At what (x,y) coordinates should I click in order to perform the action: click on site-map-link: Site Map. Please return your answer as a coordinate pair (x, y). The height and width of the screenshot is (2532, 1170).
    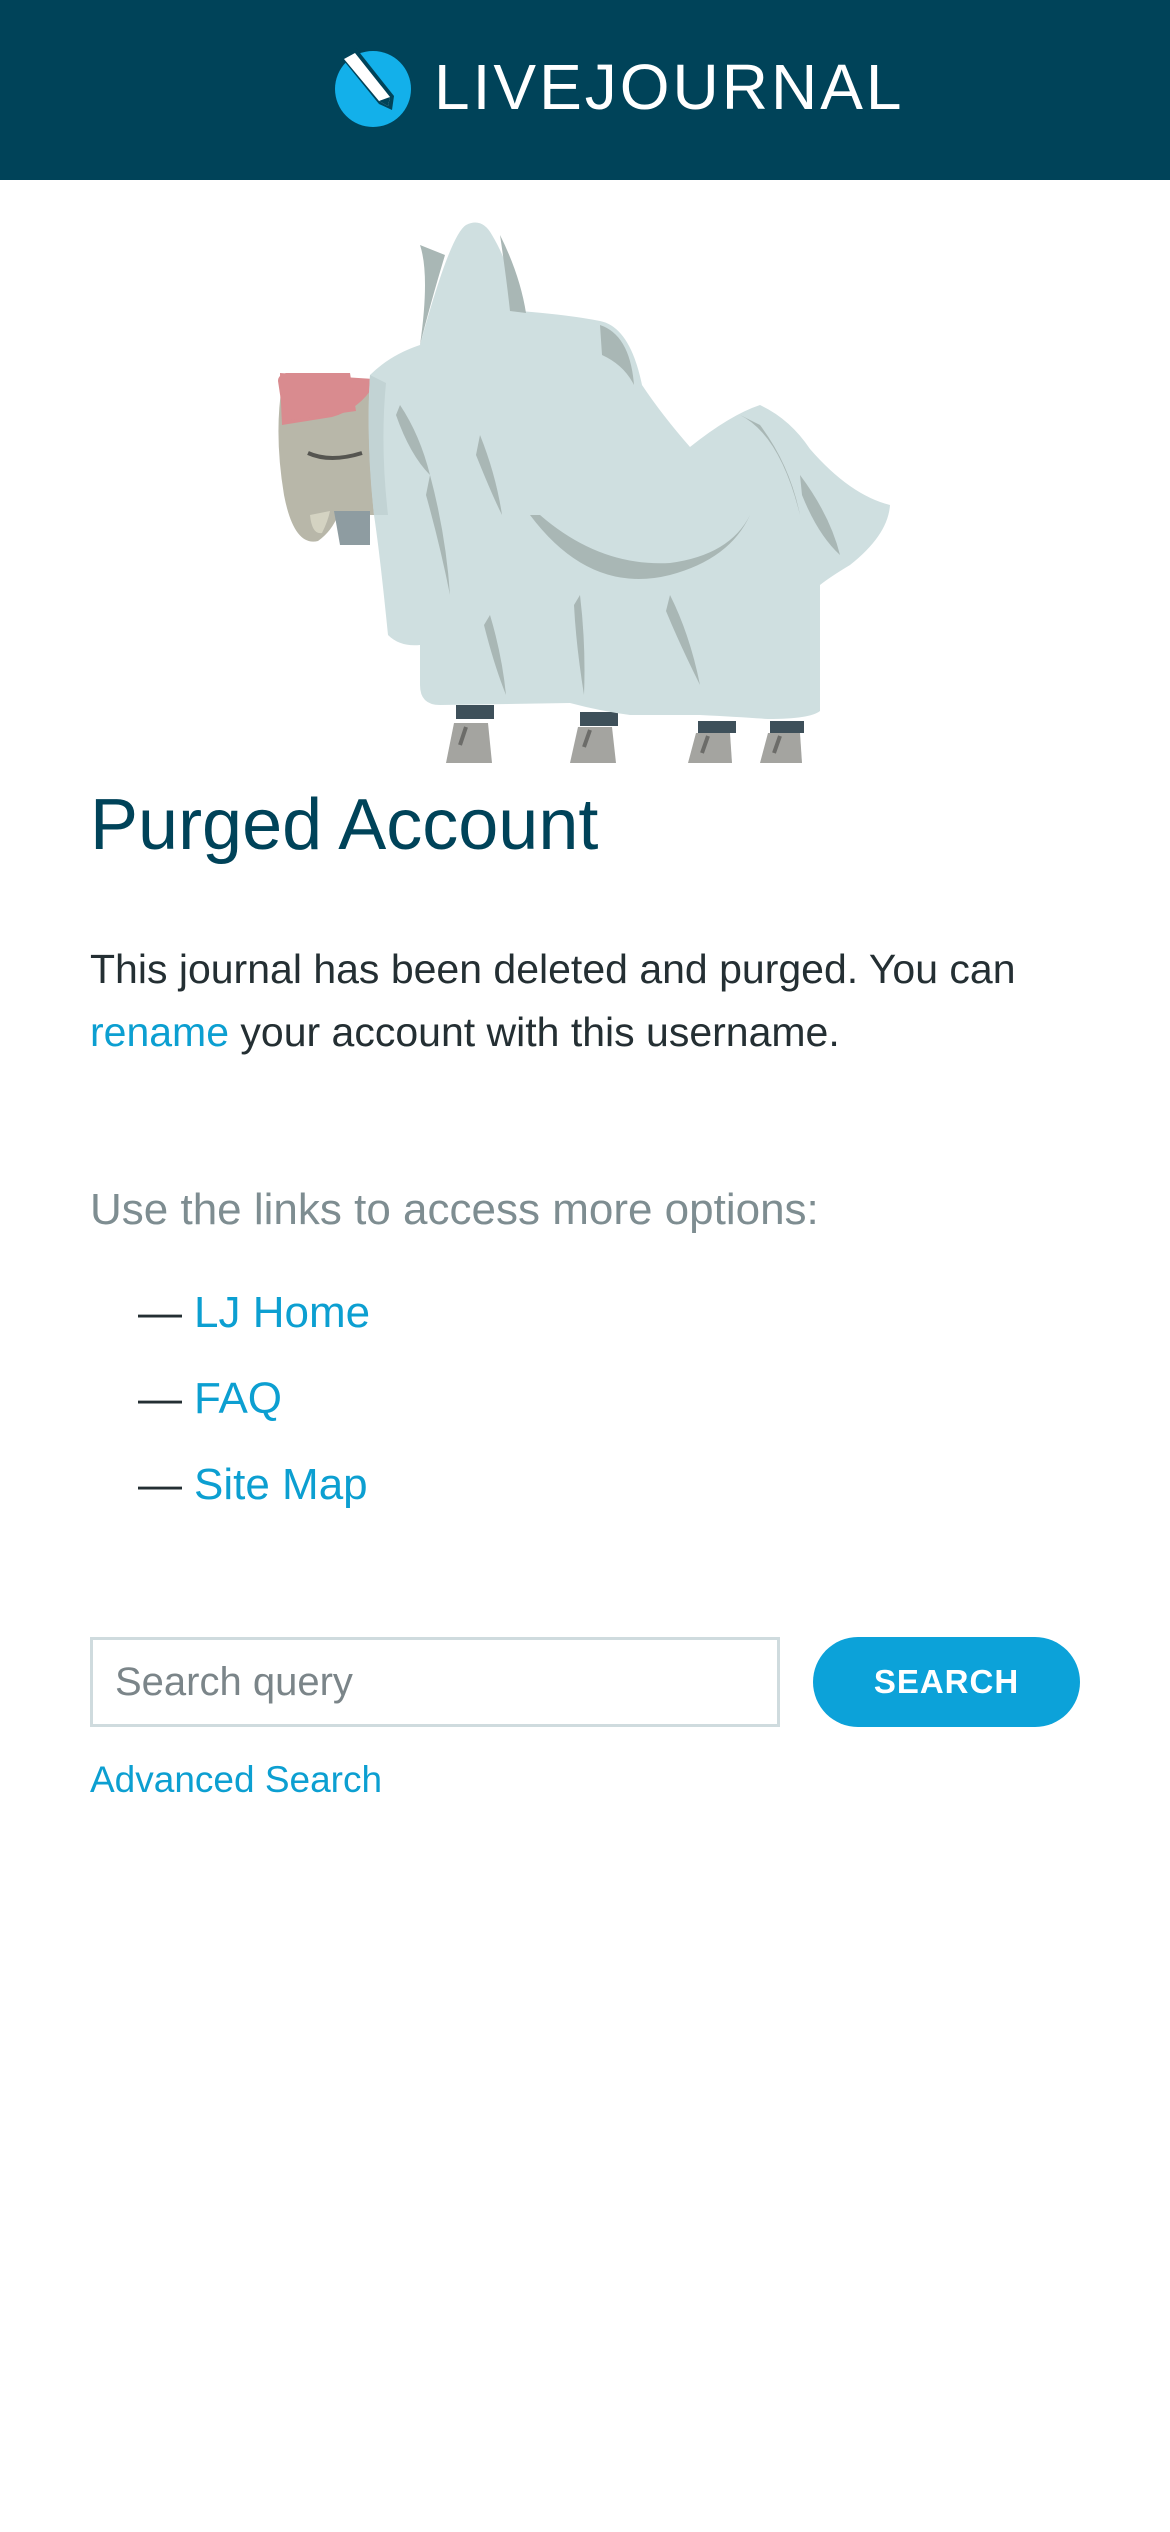
    Looking at the image, I should click on (281, 1484).